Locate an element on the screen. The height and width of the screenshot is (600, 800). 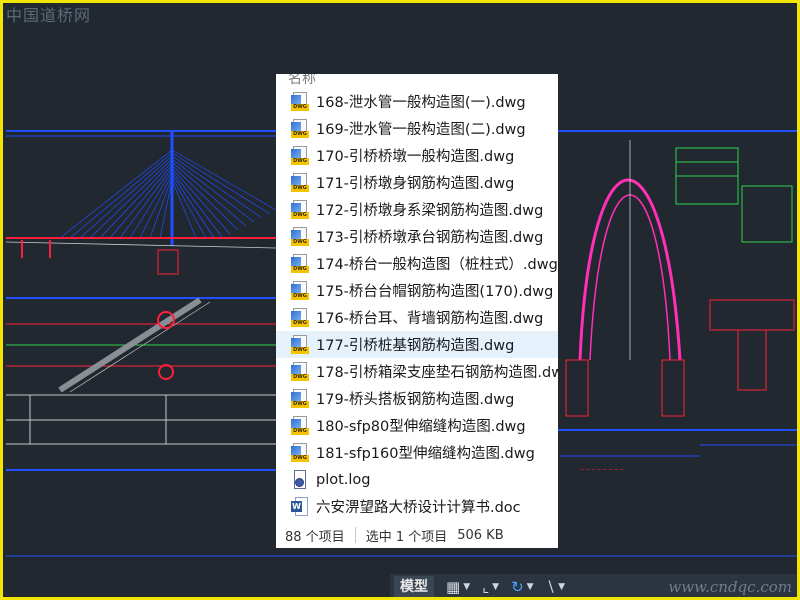
file-name: 181-sfp160型伸缩缝构造图.dwg is located at coordinates (425, 454).